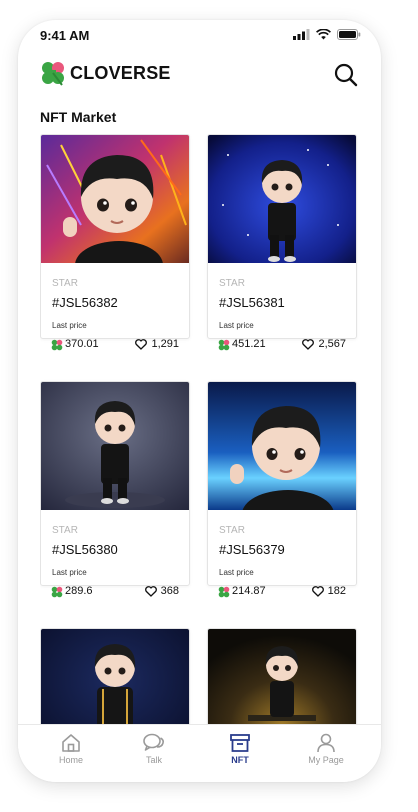 This screenshot has height=812, width=418. Describe the element at coordinates (199, 75) in the screenshot. I see `app-header: CLOVERSE` at that location.